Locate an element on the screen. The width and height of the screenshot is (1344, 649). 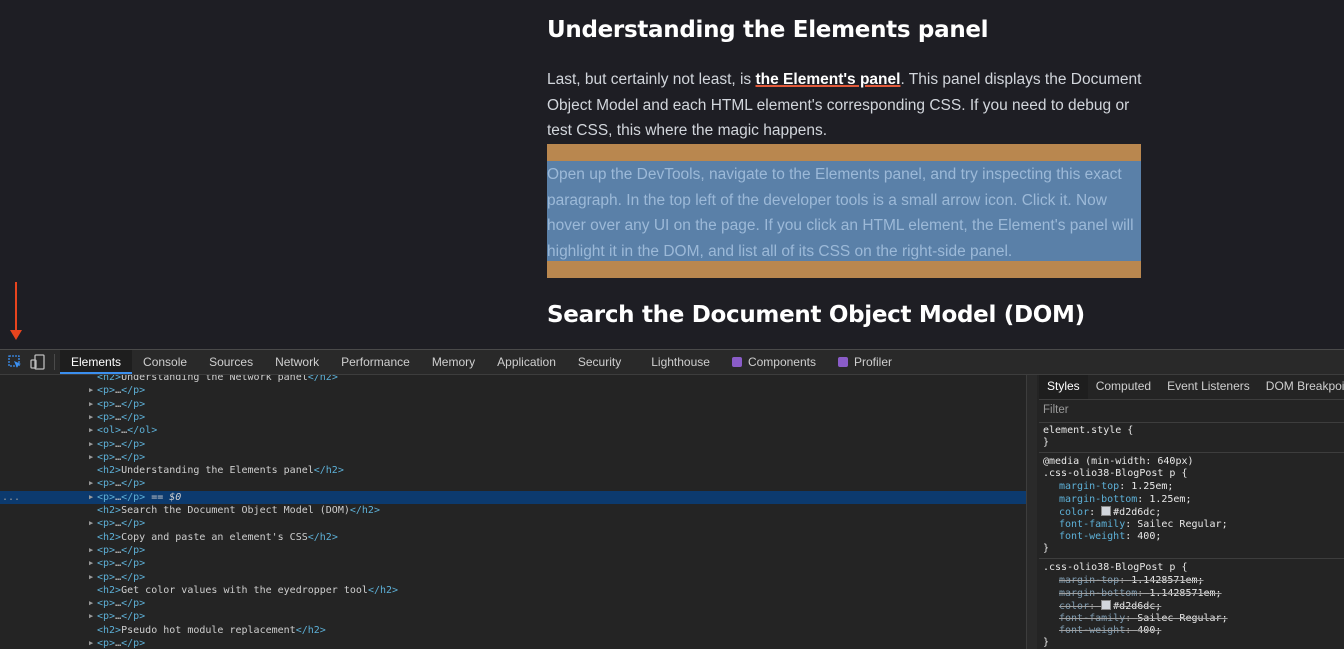
css-value: 1.1428571em; is located at coordinates (1167, 580).